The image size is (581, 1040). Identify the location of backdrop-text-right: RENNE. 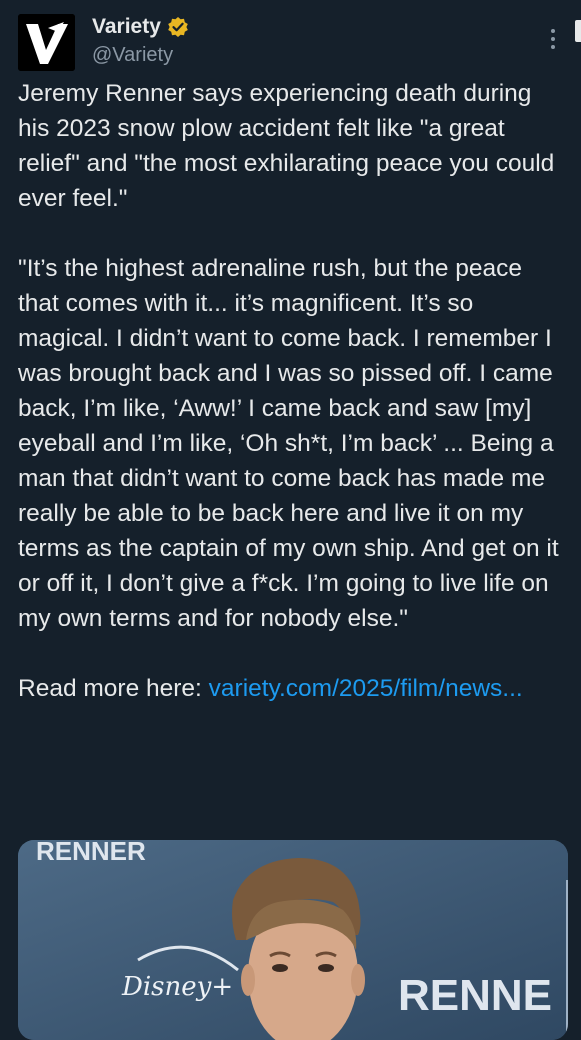
(475, 995).